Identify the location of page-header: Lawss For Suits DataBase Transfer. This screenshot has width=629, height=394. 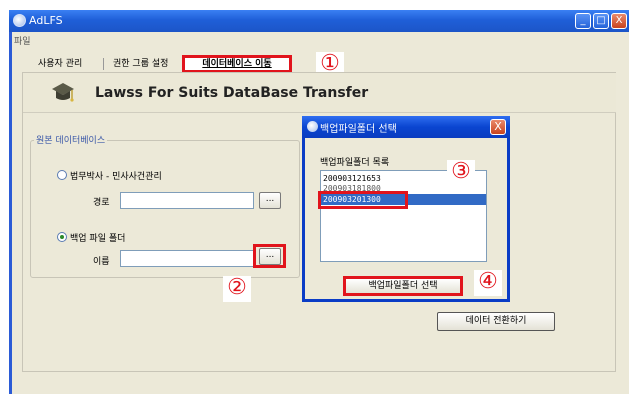
(319, 93).